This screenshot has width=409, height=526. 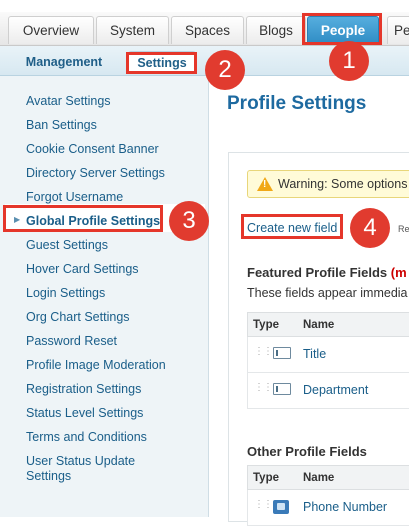 What do you see at coordinates (307, 451) in the screenshot?
I see `other-fields-heading: Other Profile Fields` at bounding box center [307, 451].